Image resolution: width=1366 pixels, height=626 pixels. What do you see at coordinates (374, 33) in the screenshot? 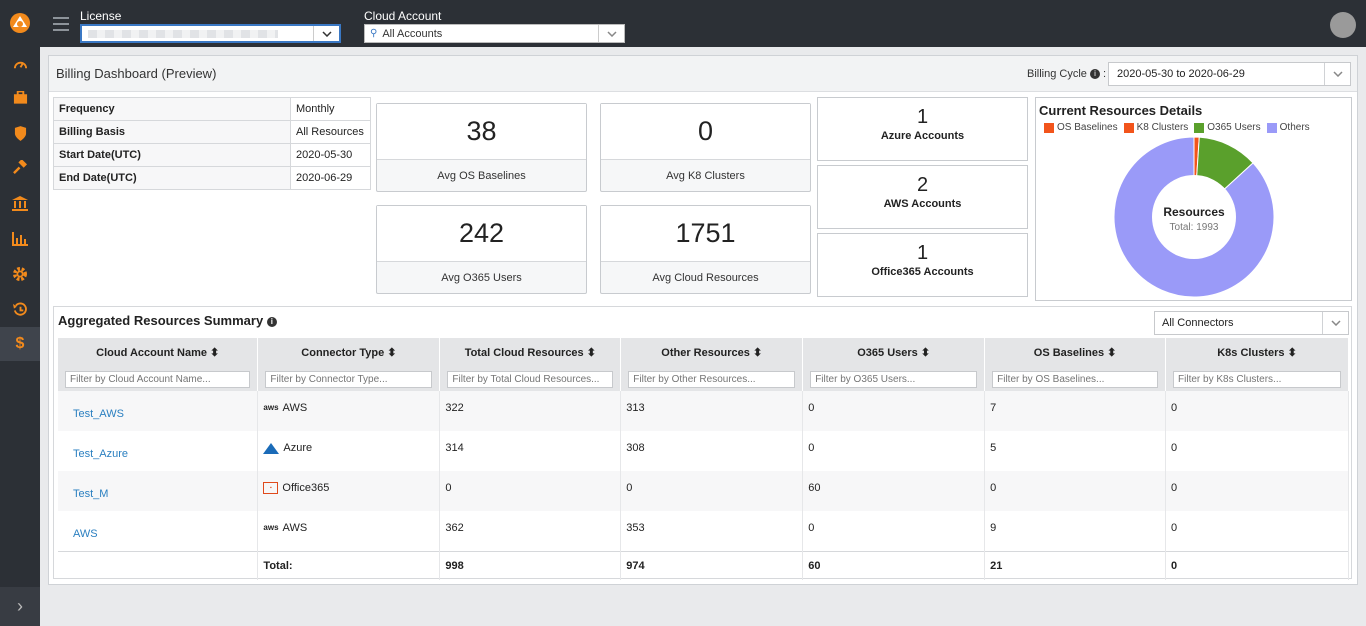
I see `hierarchy-icon: ⚲` at bounding box center [374, 33].